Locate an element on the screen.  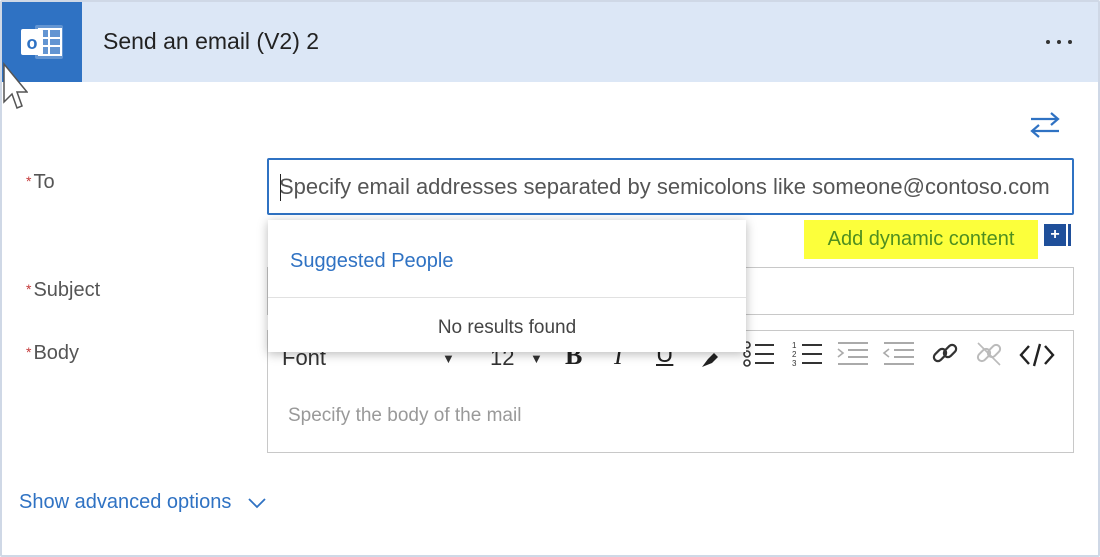
subject-label: * Subject is located at coordinates (63, 290).